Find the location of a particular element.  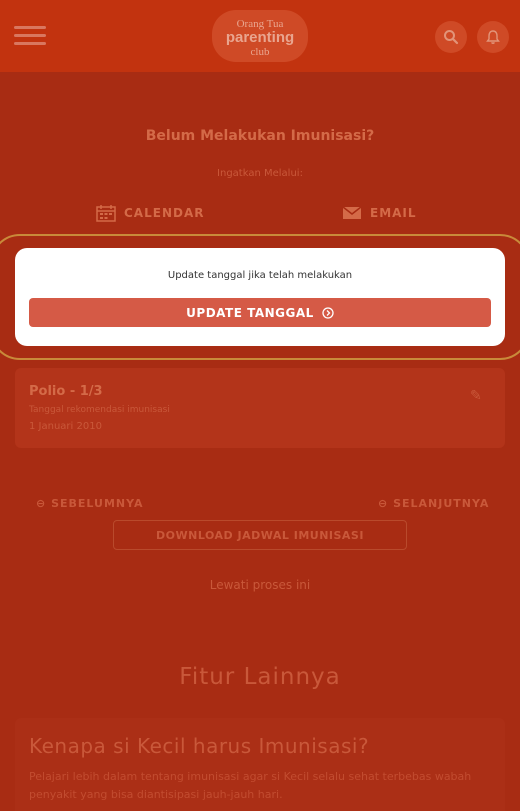

arrow-circle-icon is located at coordinates (328, 312).